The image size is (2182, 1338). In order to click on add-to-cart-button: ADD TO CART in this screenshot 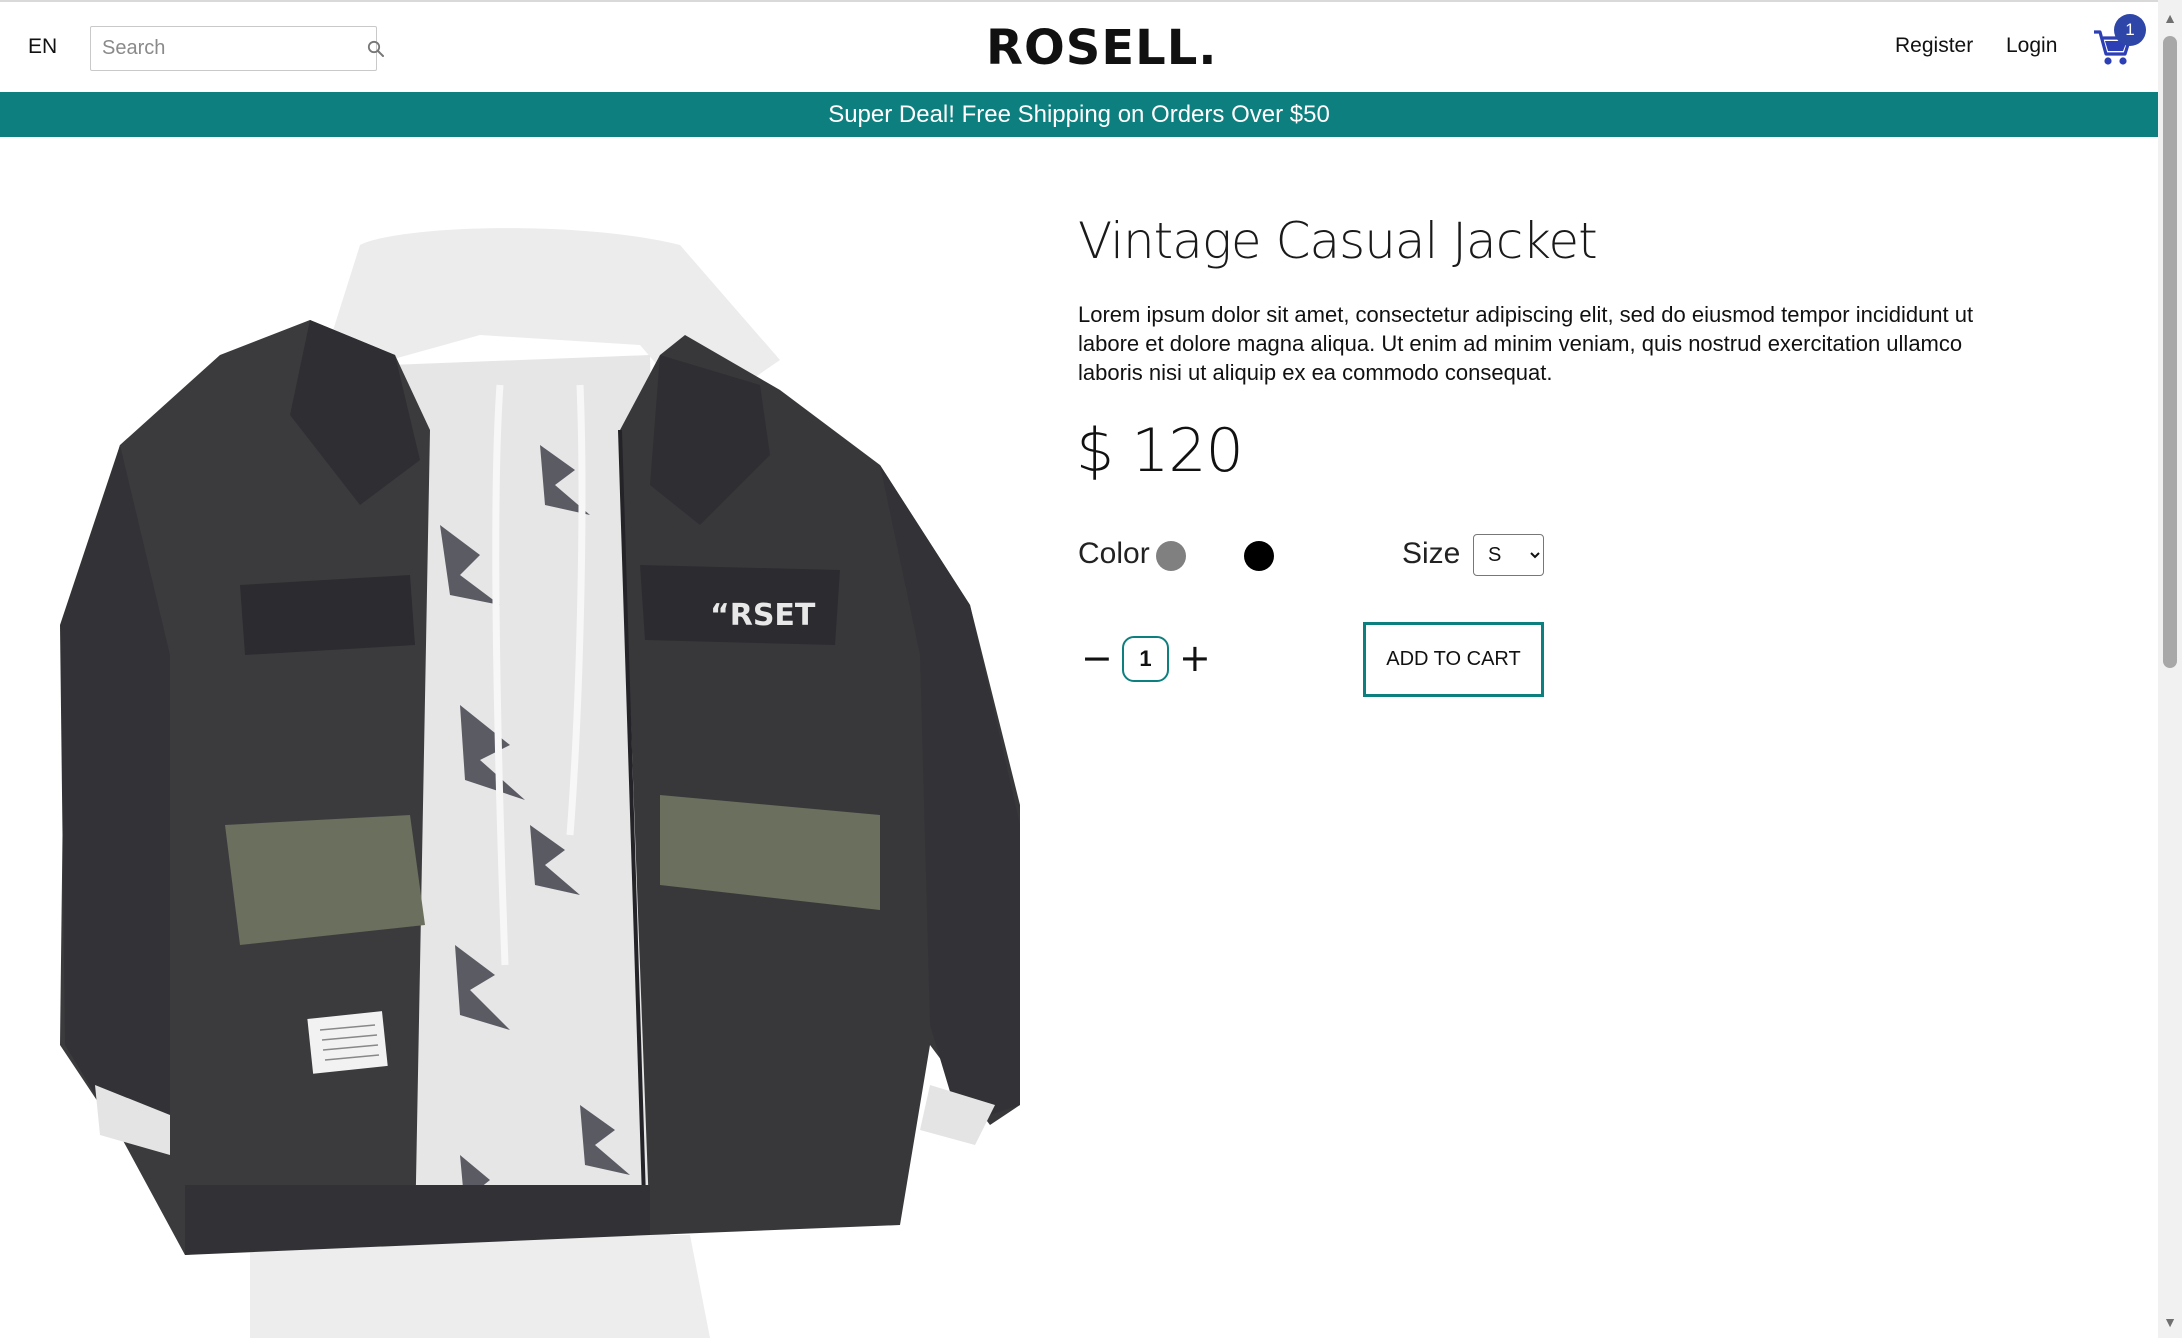, I will do `click(1453, 659)`.